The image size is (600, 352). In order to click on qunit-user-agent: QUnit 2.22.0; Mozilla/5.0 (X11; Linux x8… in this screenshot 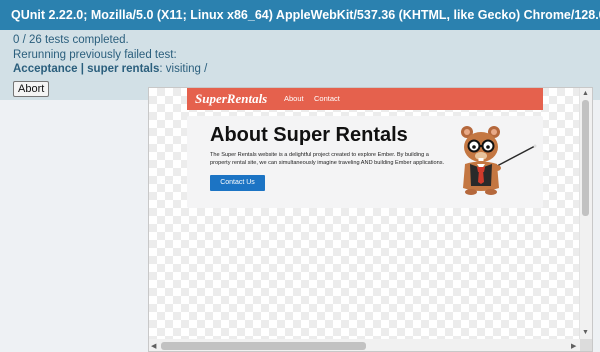, I will do `click(300, 15)`.